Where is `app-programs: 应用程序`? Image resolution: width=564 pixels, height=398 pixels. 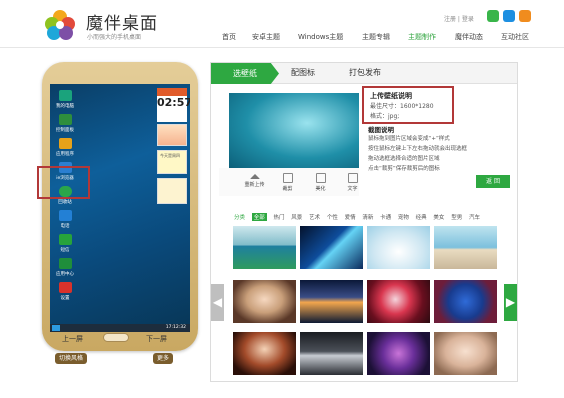
app-programs: 应用程序 is located at coordinates (65, 147).